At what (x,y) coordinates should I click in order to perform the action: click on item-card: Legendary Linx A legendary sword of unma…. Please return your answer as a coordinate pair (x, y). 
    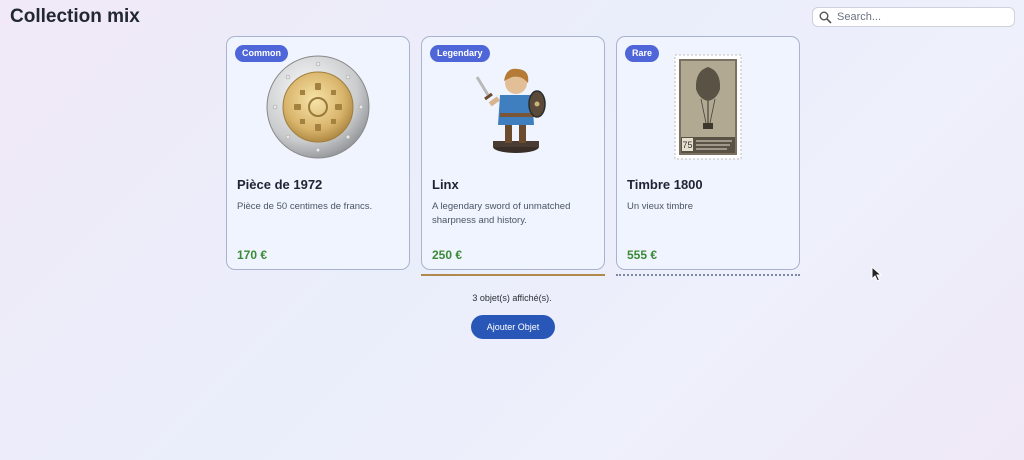
    Looking at the image, I should click on (513, 153).